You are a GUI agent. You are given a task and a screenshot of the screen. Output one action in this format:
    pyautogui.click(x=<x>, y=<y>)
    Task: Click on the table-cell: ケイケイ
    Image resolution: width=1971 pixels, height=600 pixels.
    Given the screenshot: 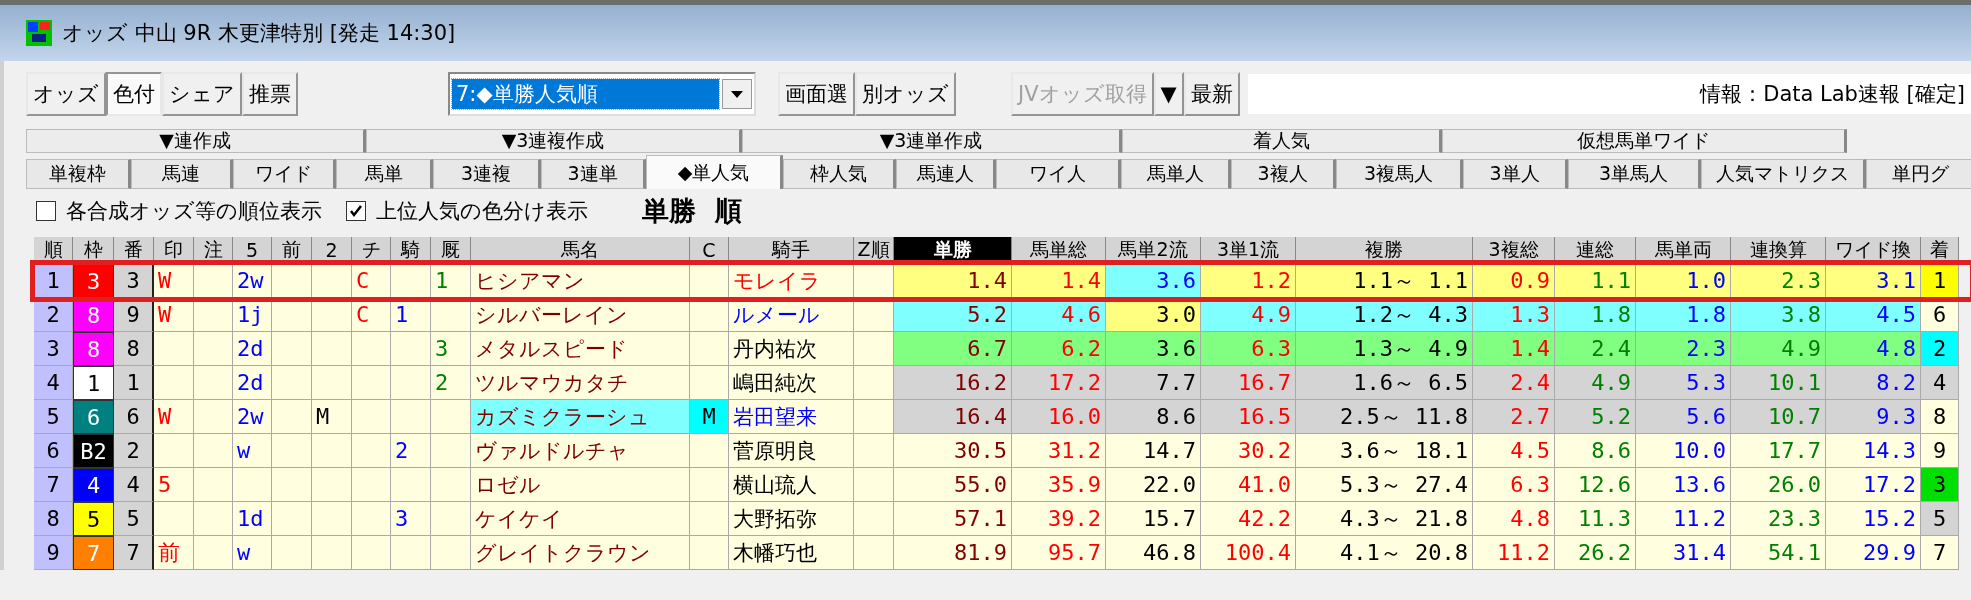 What is the action you would take?
    pyautogui.click(x=580, y=519)
    